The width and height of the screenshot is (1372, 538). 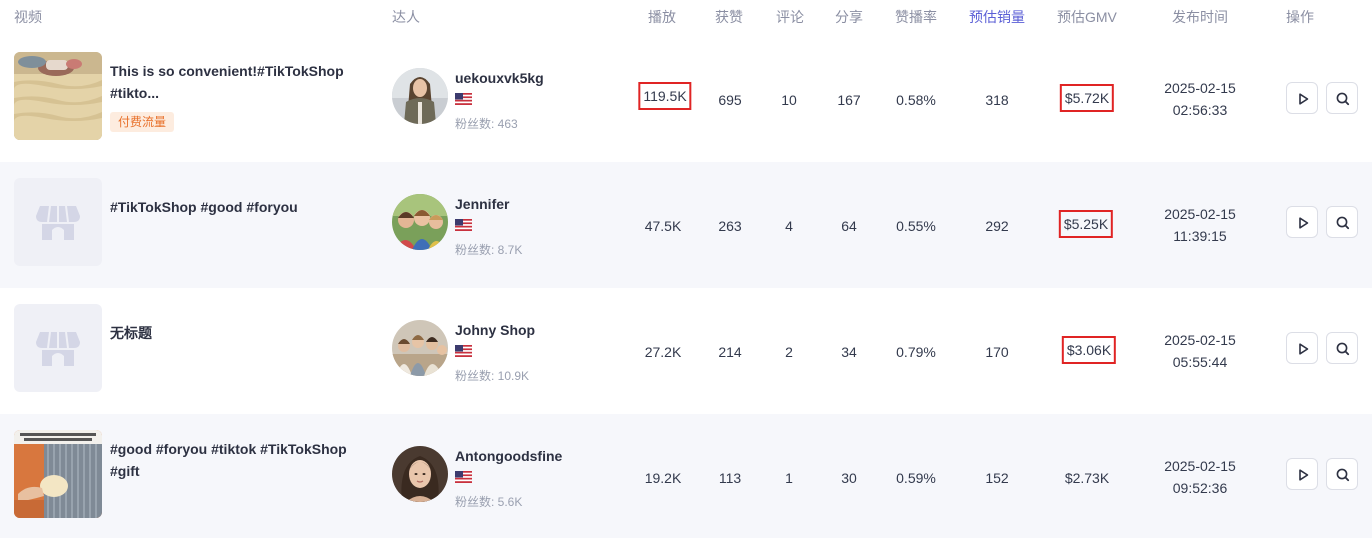 What do you see at coordinates (1200, 362) in the screenshot?
I see `publish-clock: 05:55:44` at bounding box center [1200, 362].